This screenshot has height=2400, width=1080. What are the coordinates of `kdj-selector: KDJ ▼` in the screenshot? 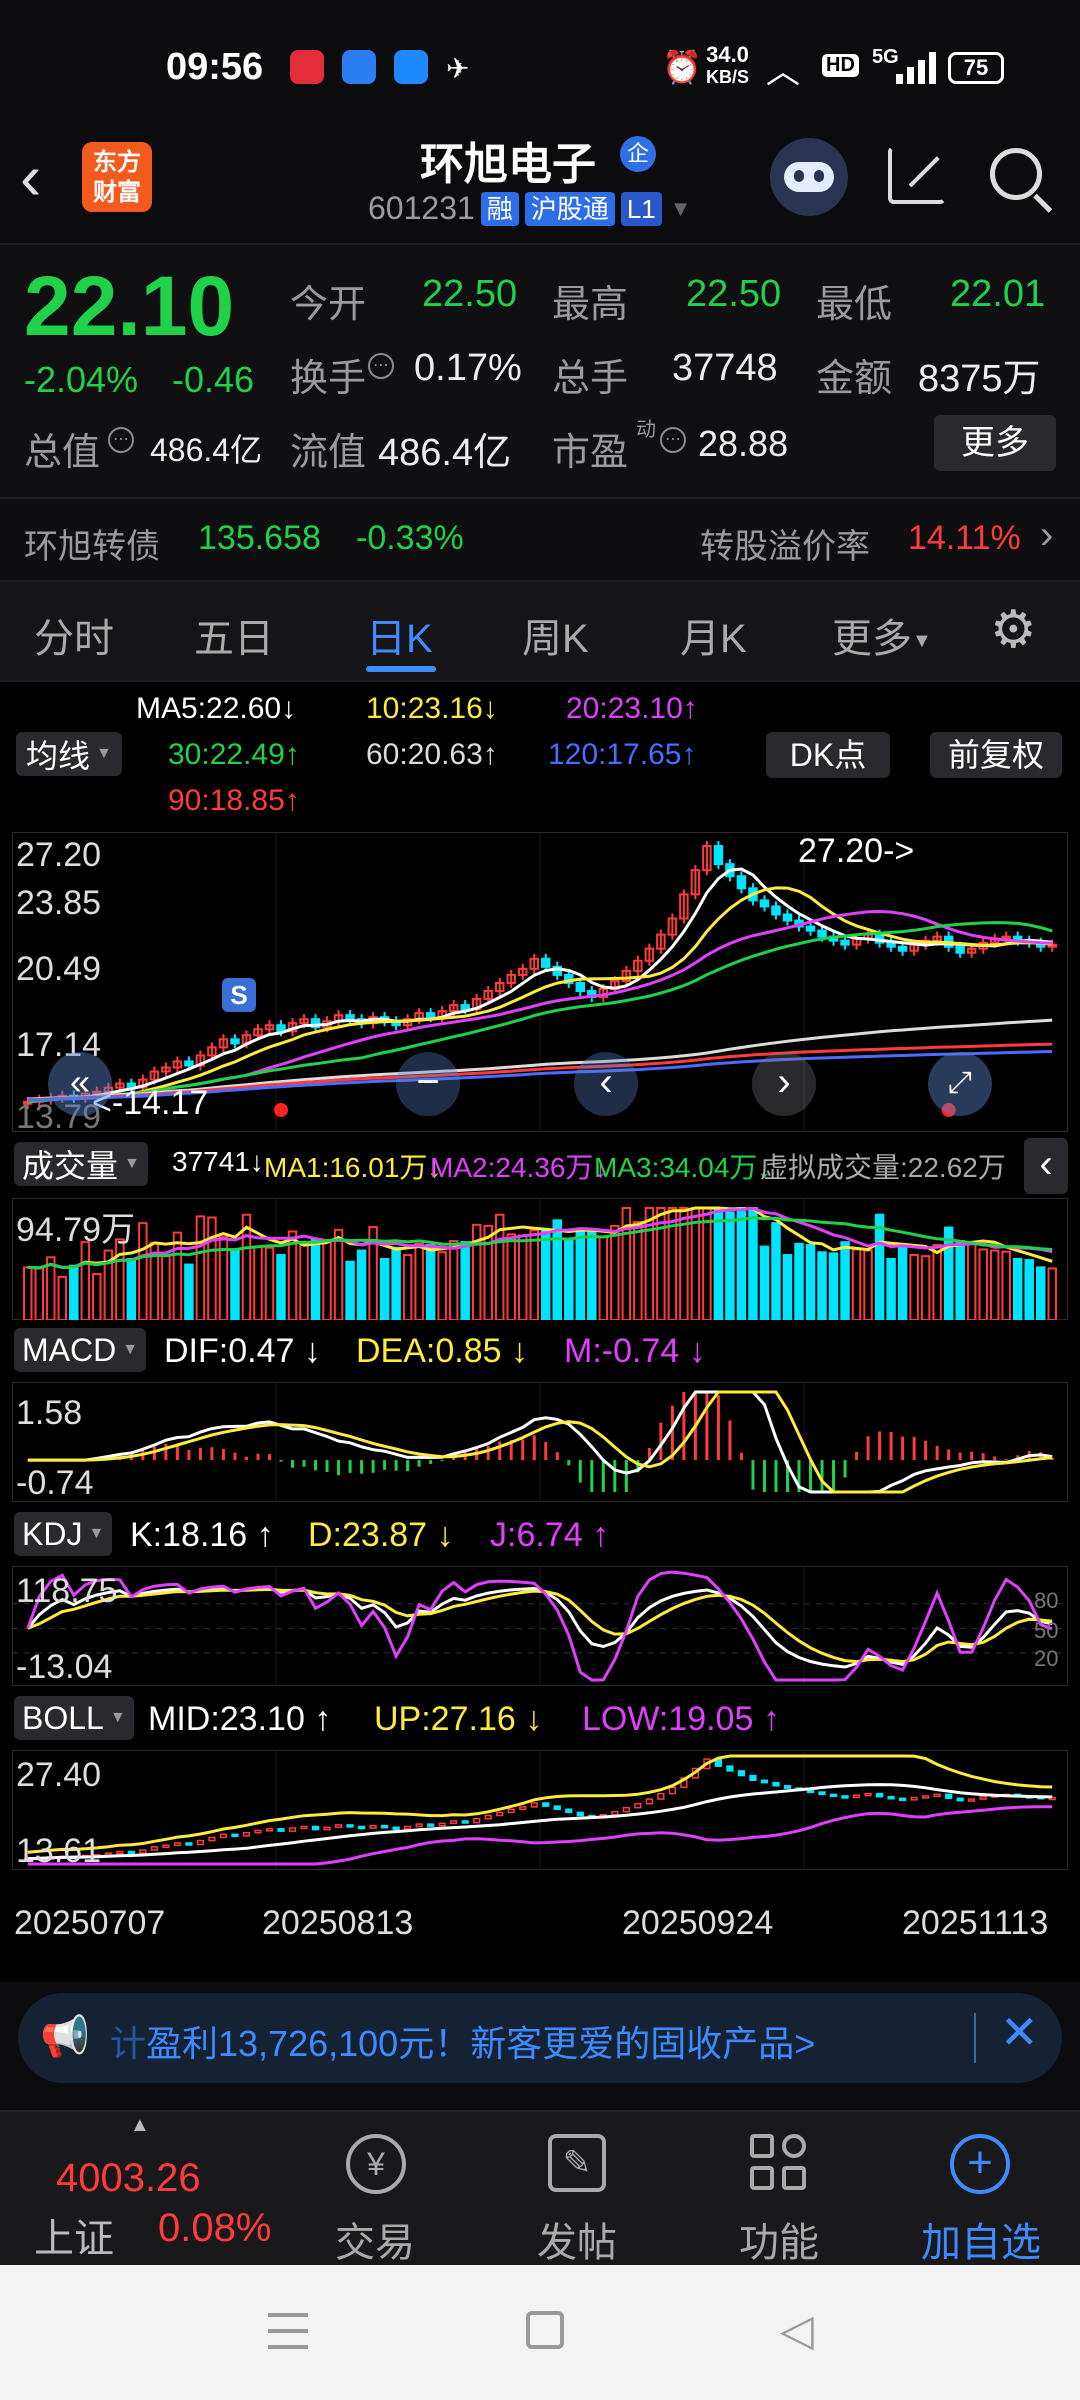 It's located at (63, 1534).